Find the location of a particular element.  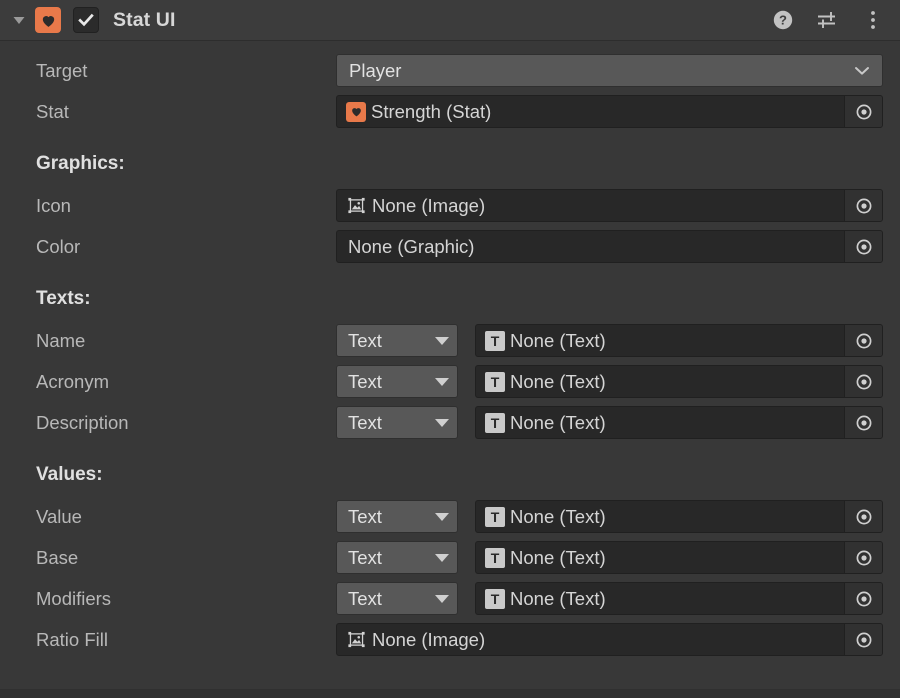

value-type-dropdown: Text is located at coordinates (397, 516).